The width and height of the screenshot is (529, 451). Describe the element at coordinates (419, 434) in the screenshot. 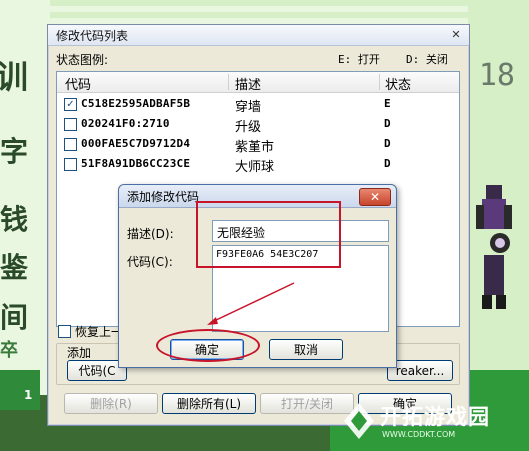

I see `watermark-url: WWW.CDDKT.COM` at that location.